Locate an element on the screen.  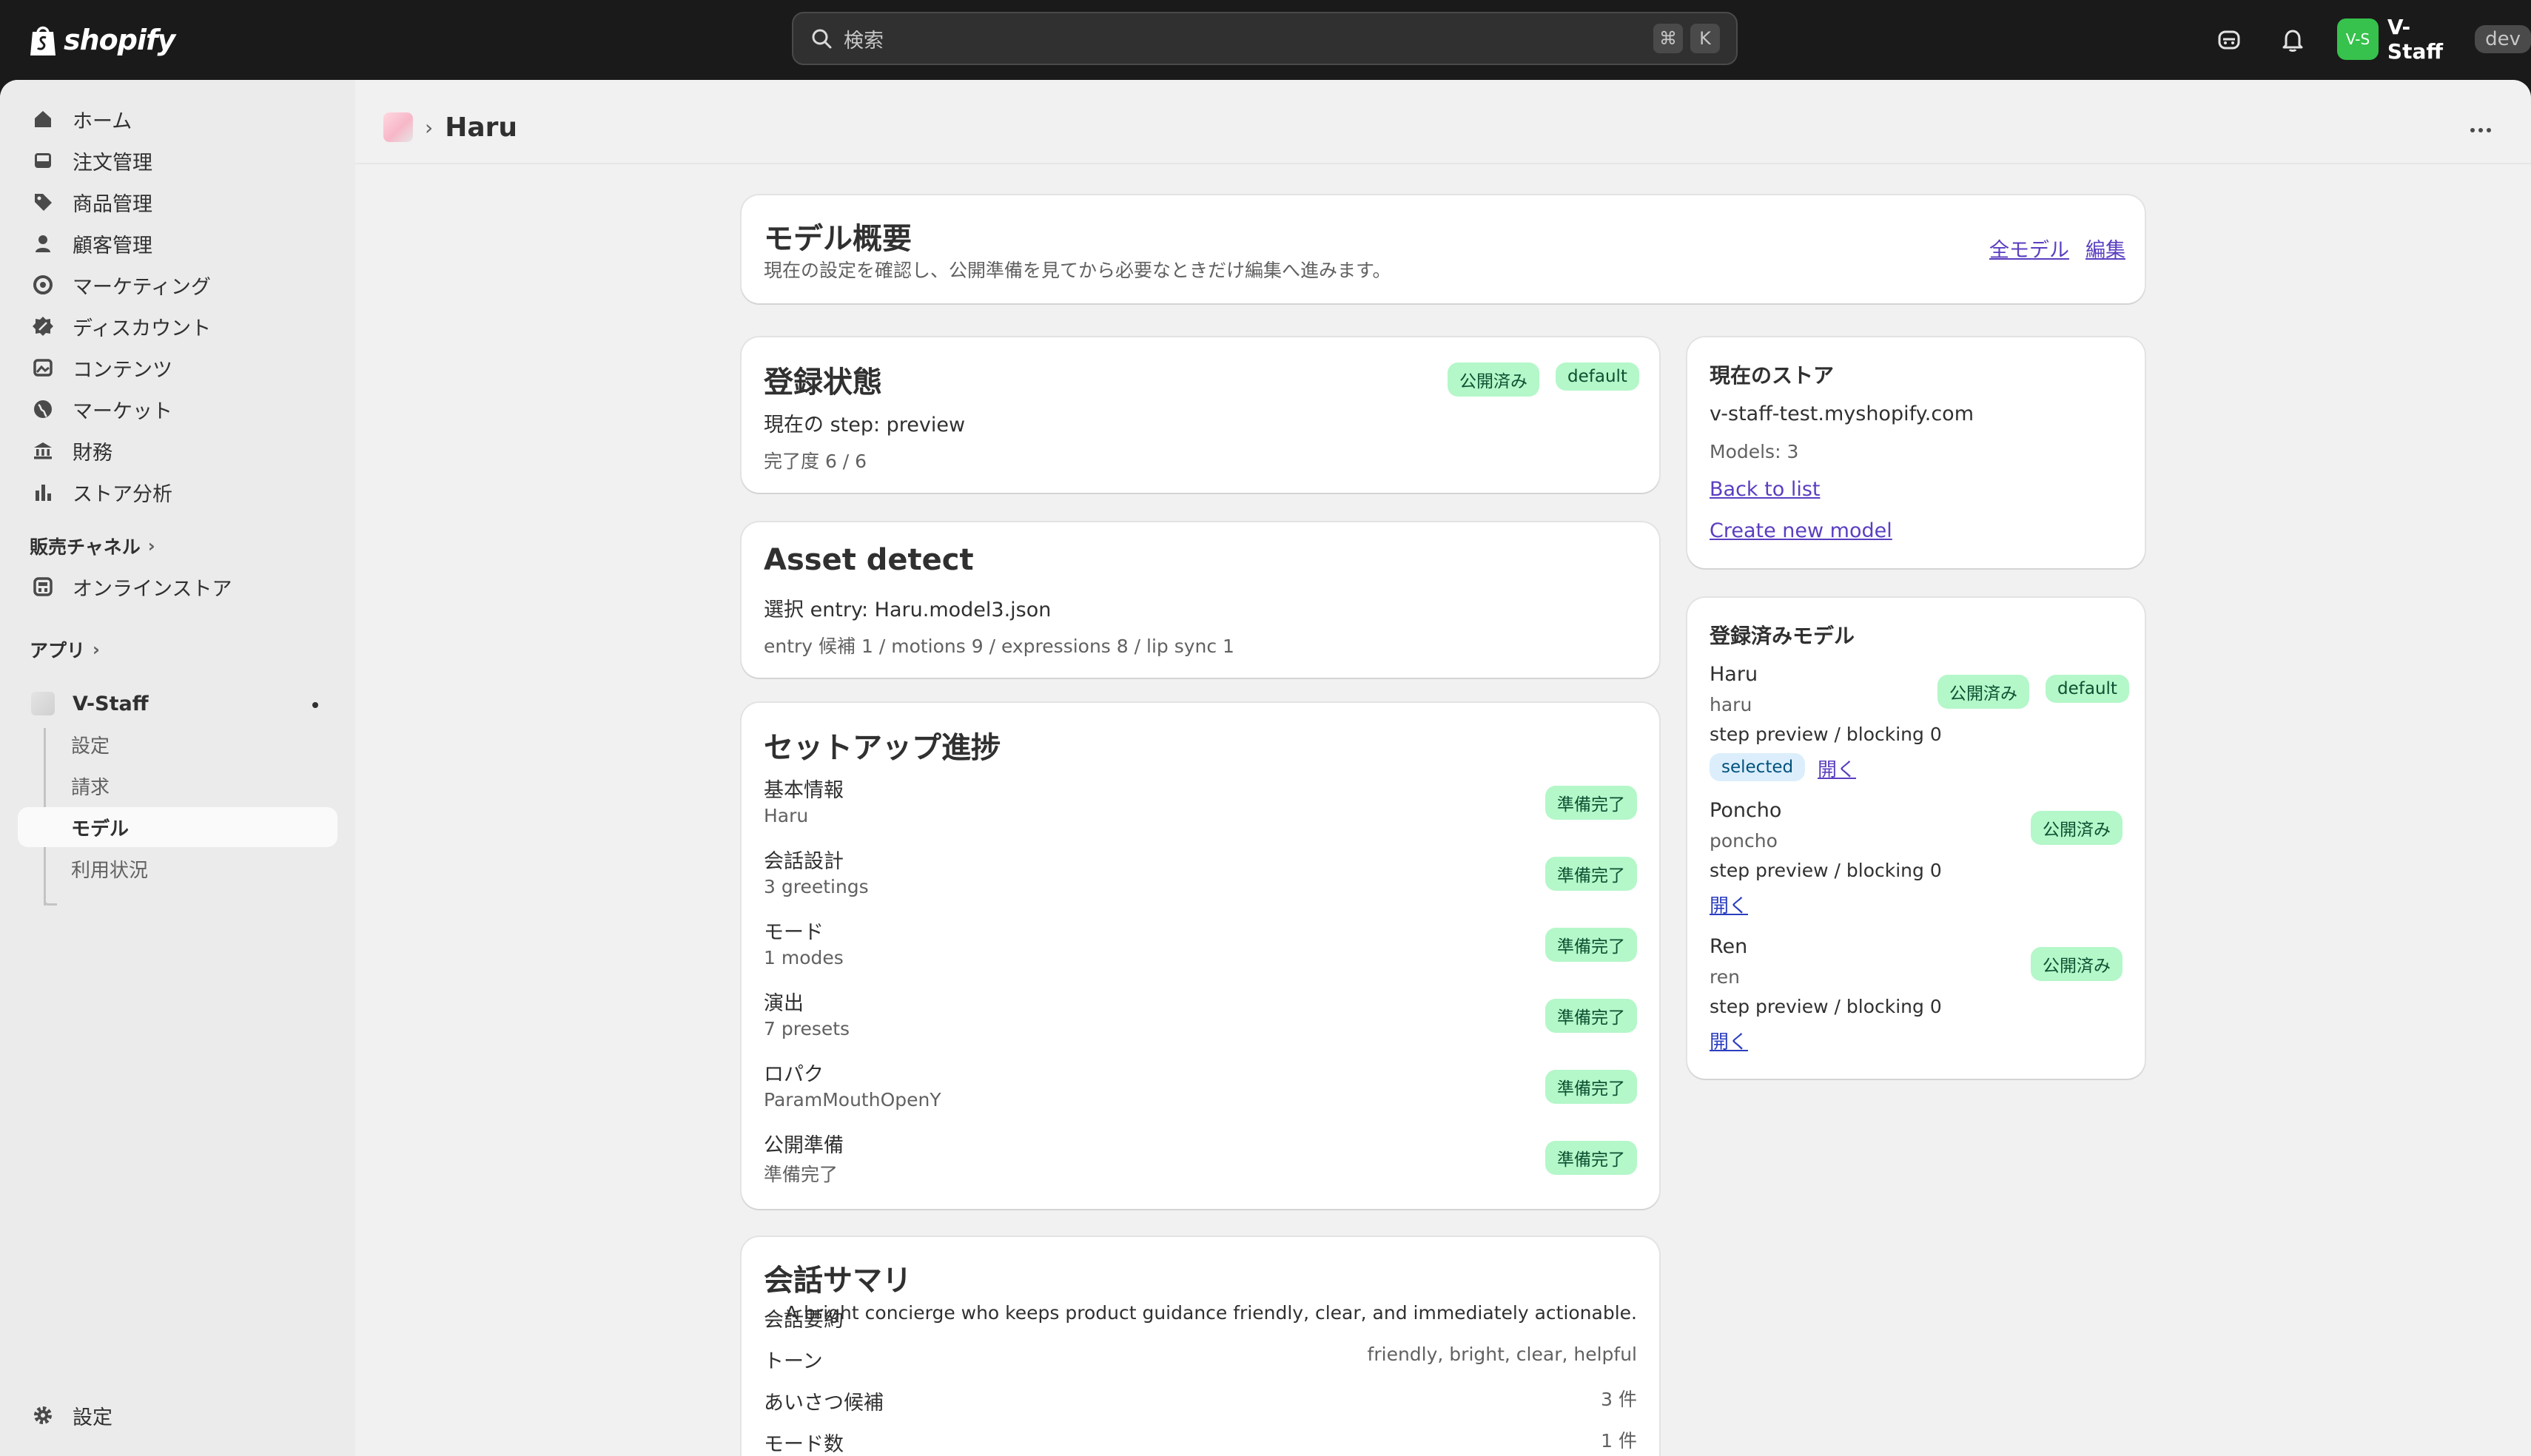
sales-channels-label: 販売チャネル is located at coordinates (85, 547).